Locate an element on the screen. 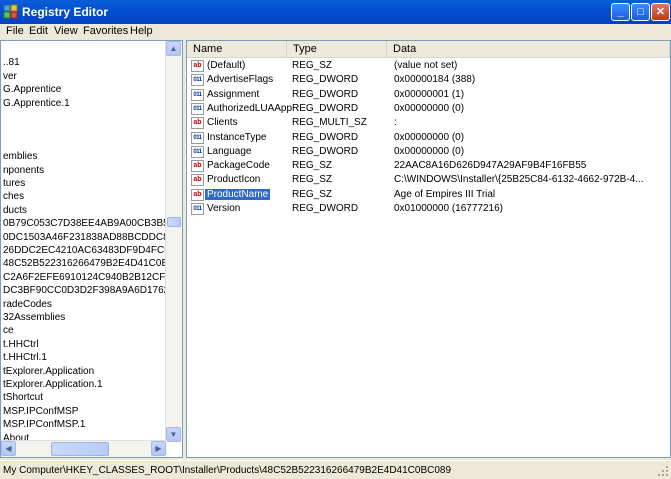  menu-view: View is located at coordinates (66, 31).